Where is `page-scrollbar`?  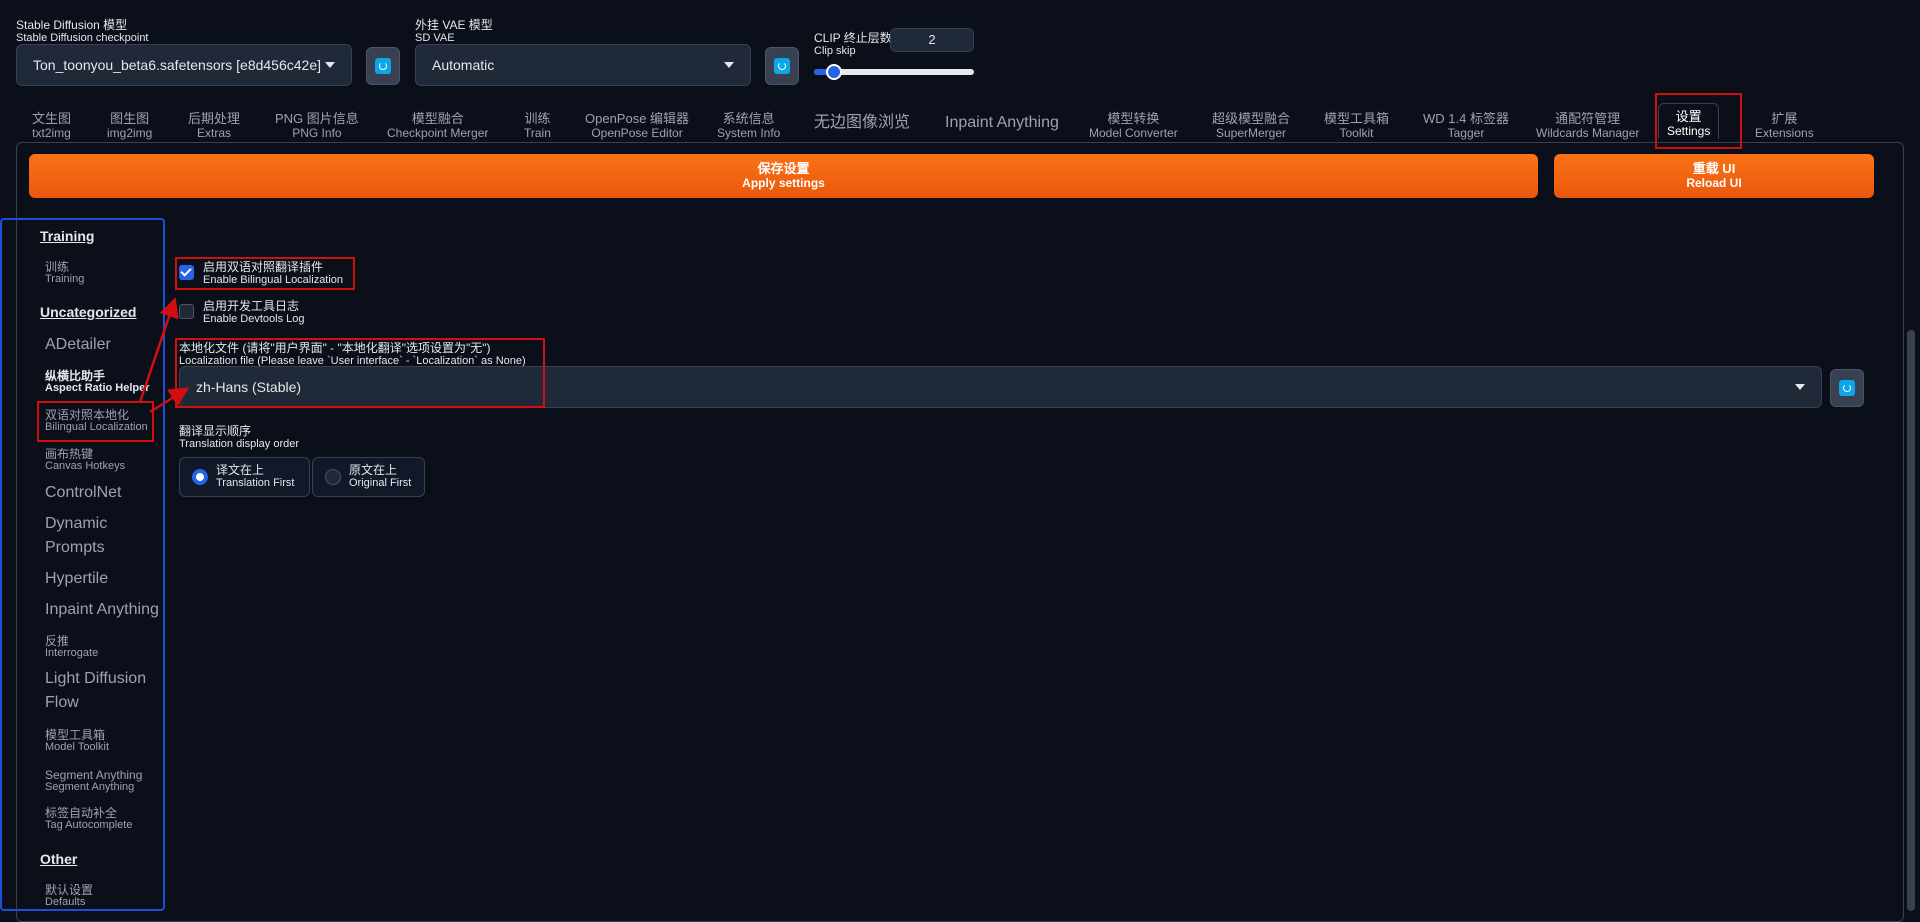
page-scrollbar is located at coordinates (1911, 620).